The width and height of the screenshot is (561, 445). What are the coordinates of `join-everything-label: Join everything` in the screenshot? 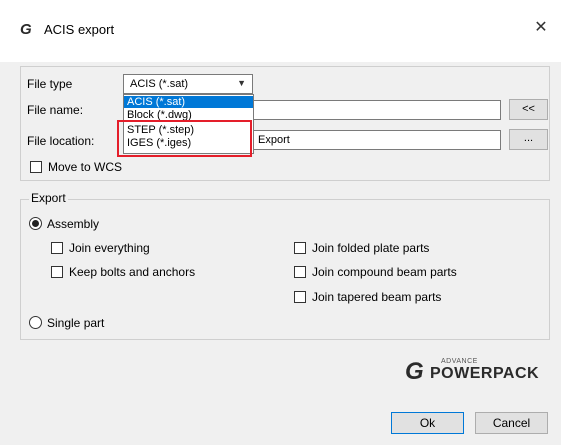 It's located at (109, 248).